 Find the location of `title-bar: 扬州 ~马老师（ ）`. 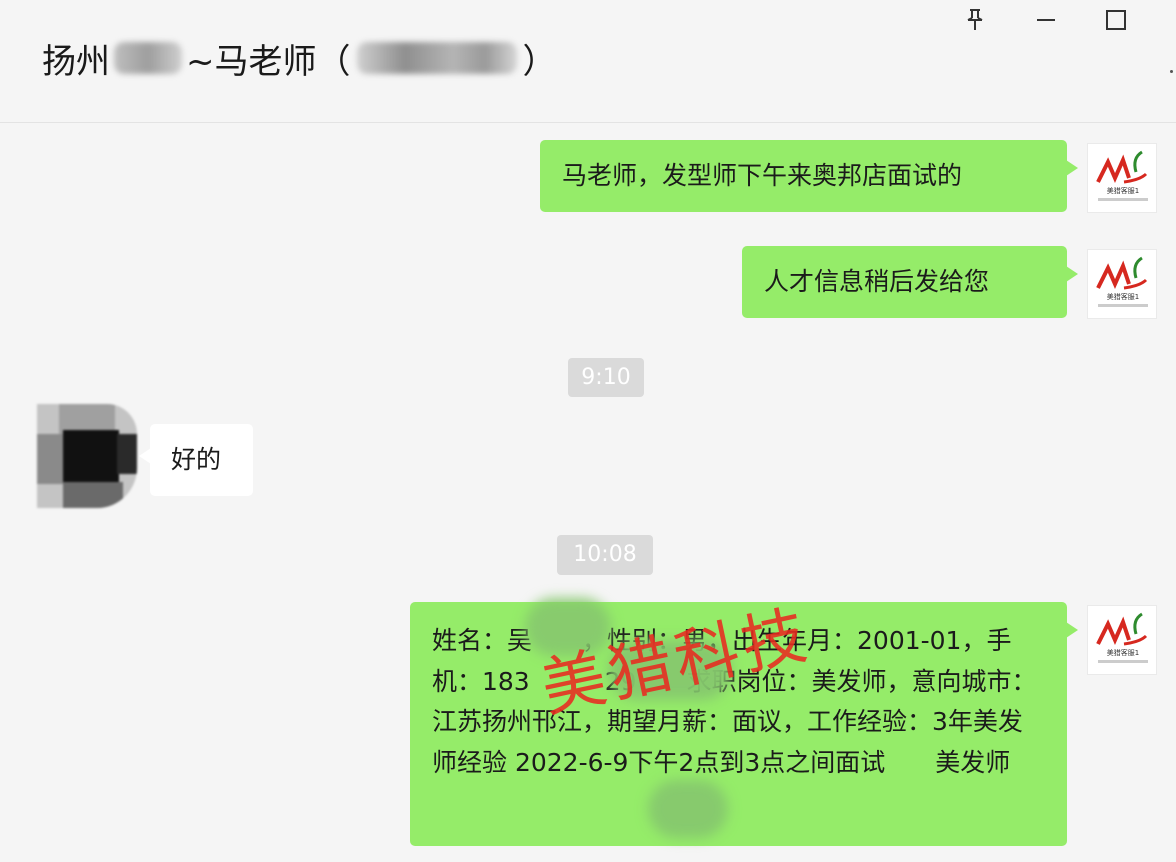

title-bar: 扬州 ~马老师（ ） is located at coordinates (588, 61).